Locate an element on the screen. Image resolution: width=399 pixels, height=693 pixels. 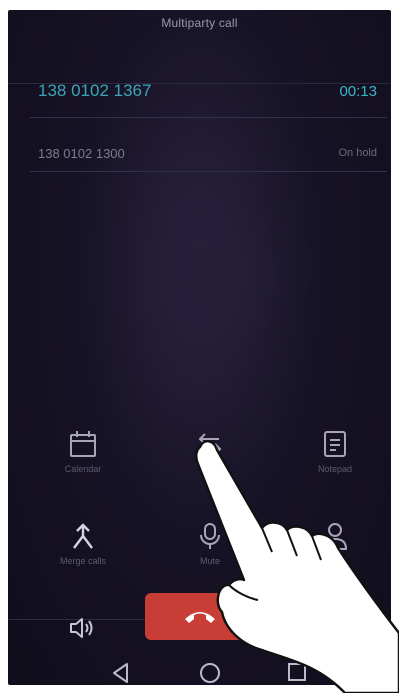
microphone-icon is located at coordinates (210, 536).